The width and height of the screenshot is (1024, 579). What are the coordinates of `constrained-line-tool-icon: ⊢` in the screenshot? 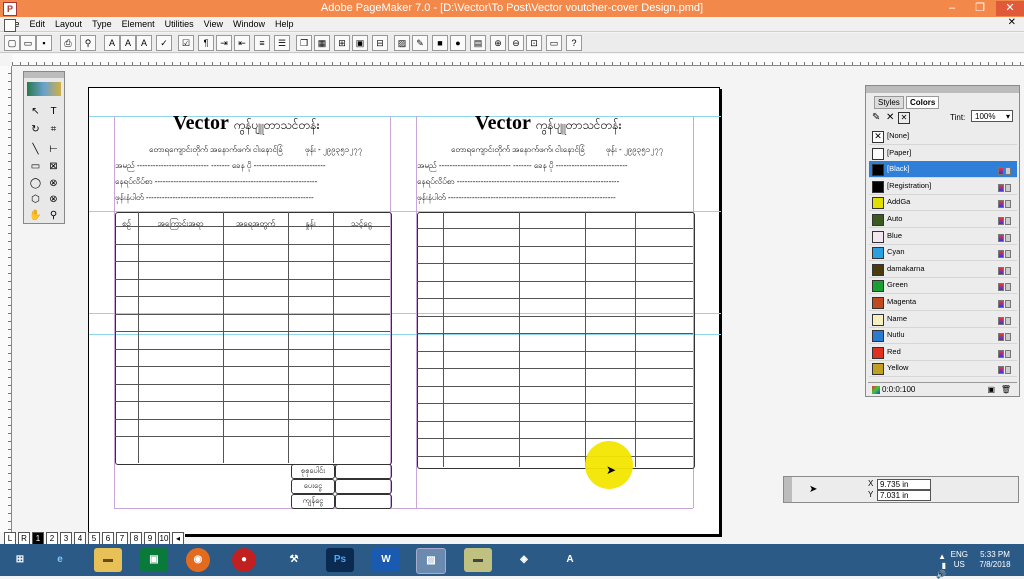 It's located at (53, 150).